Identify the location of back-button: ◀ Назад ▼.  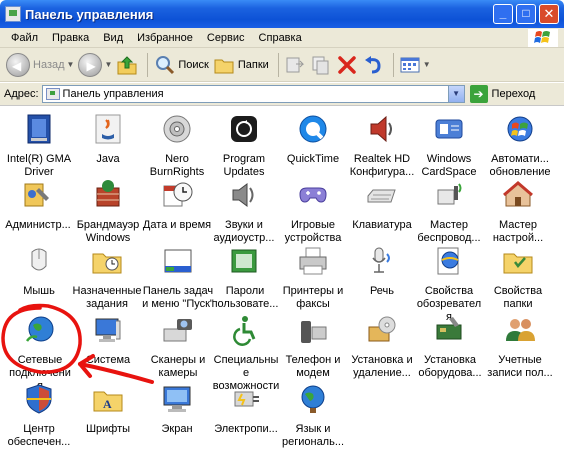
(40, 64).